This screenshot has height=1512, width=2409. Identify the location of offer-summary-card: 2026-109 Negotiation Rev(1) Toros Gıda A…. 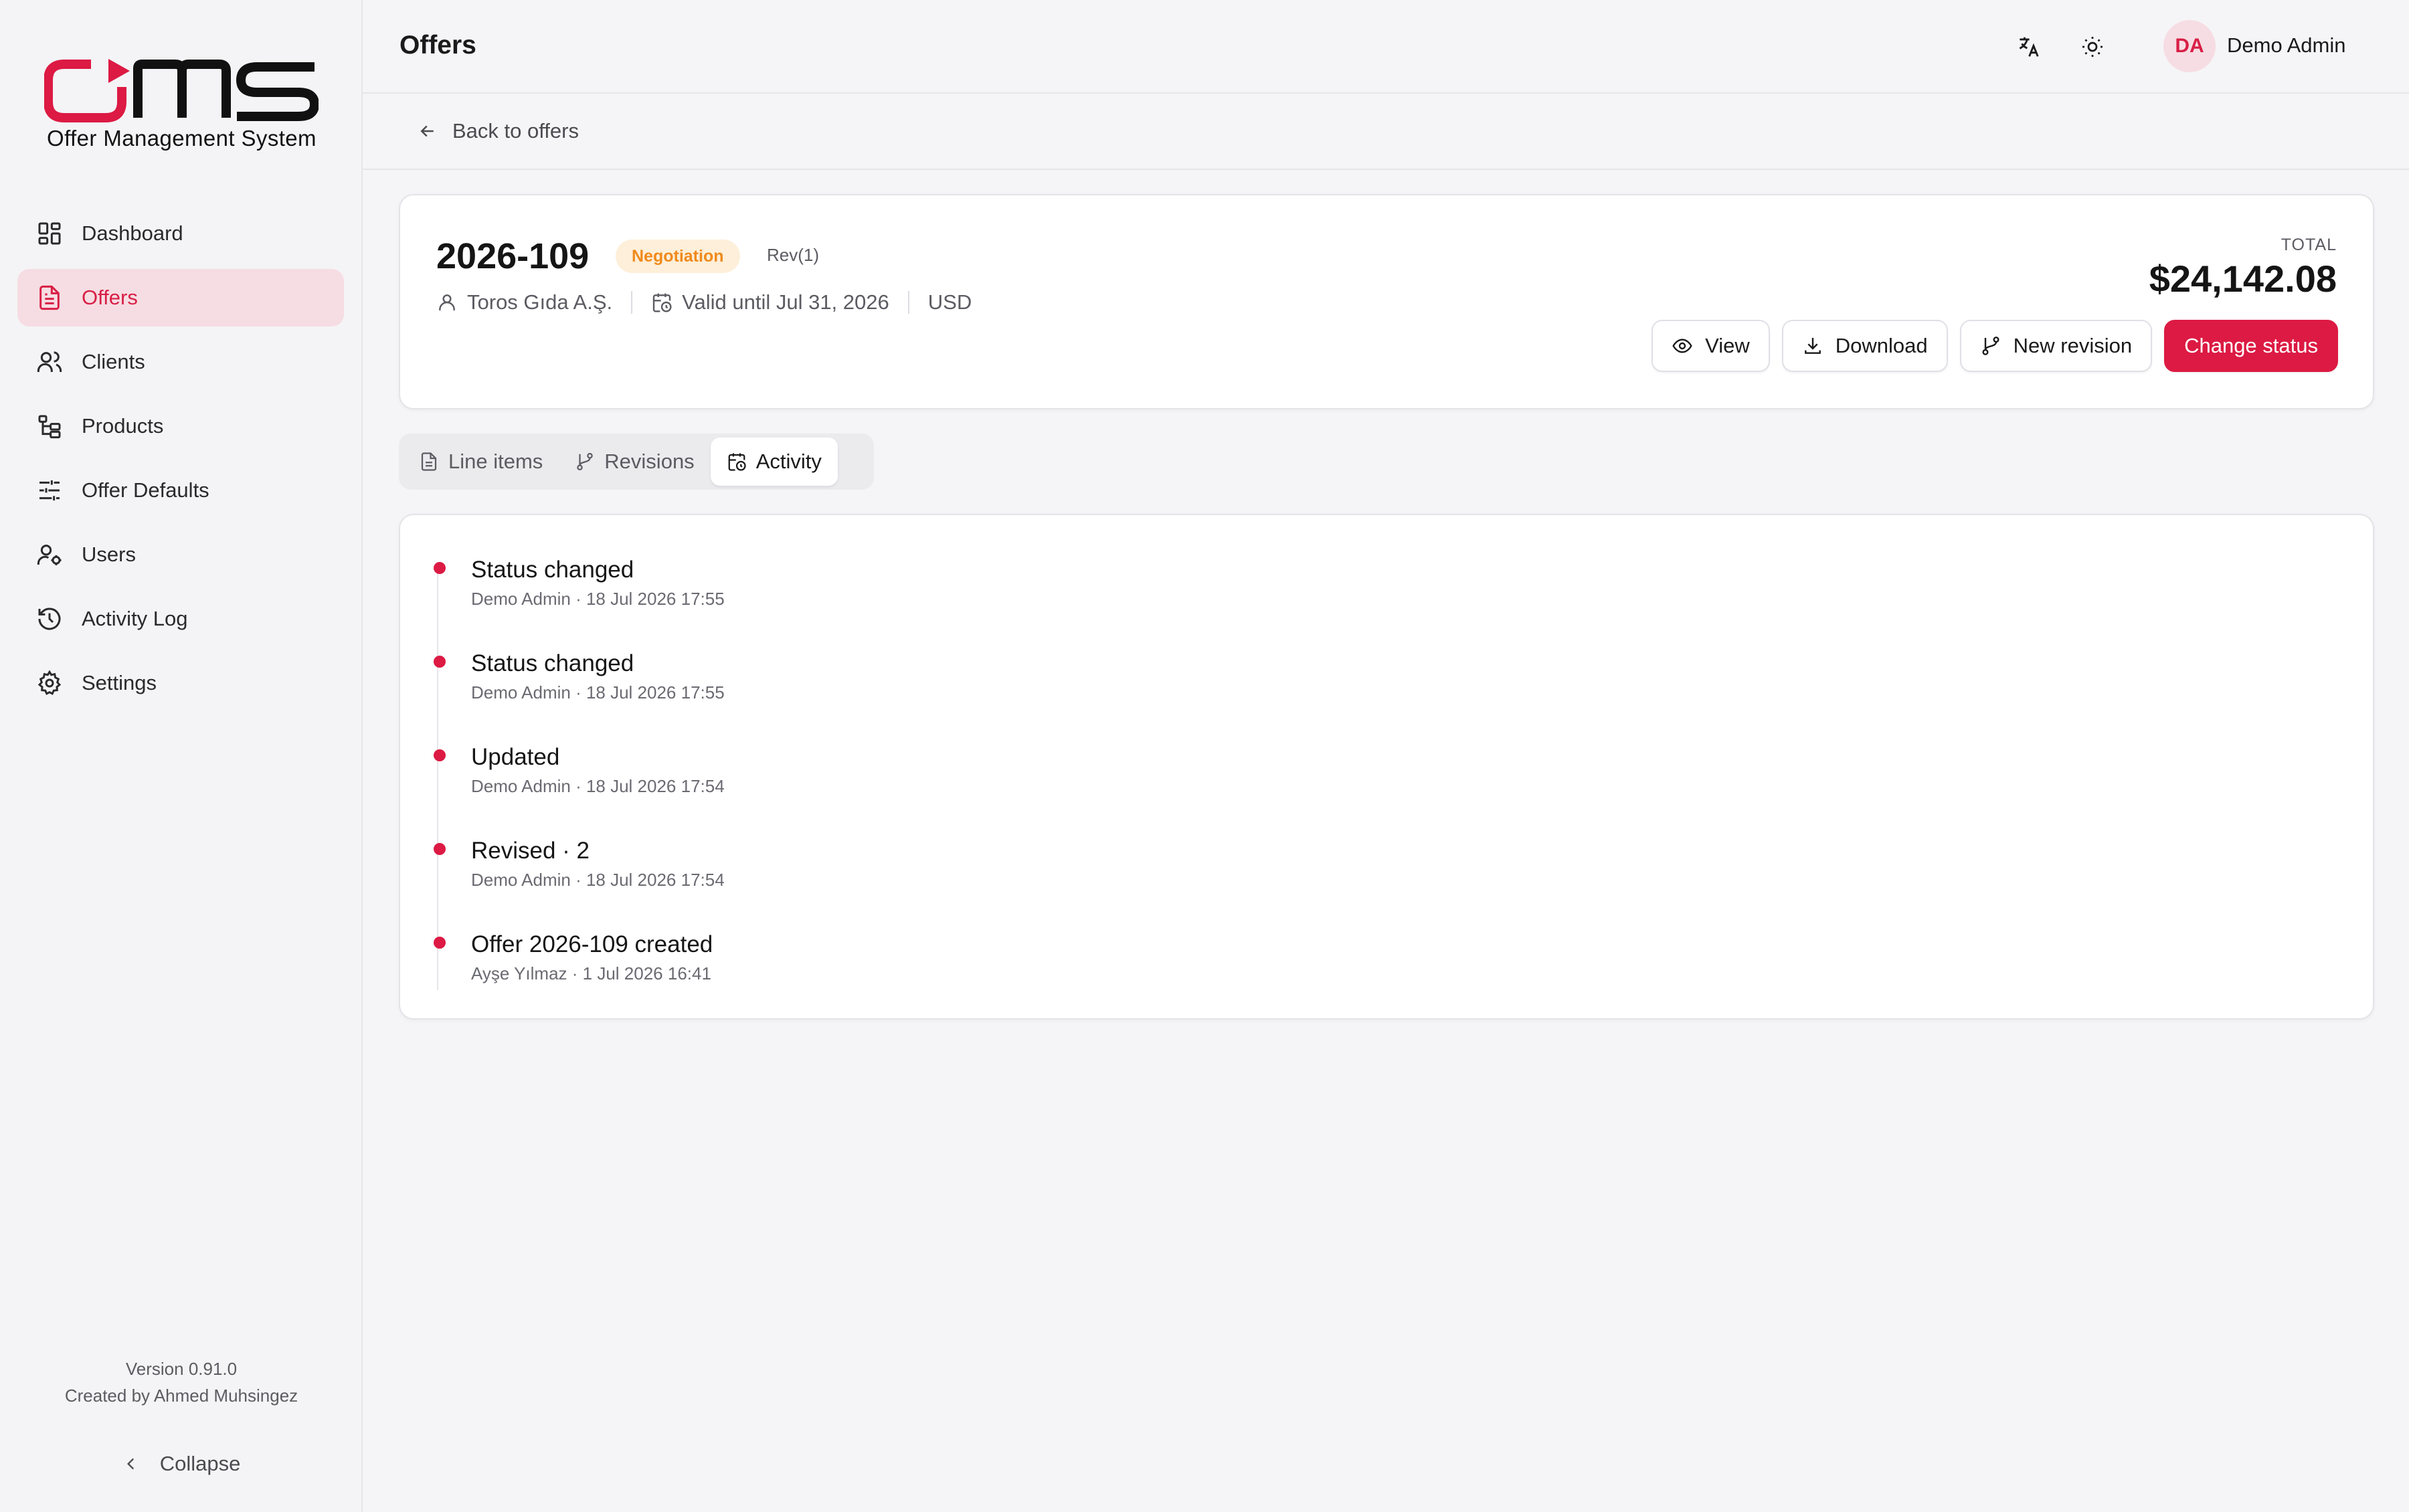
(1386, 301).